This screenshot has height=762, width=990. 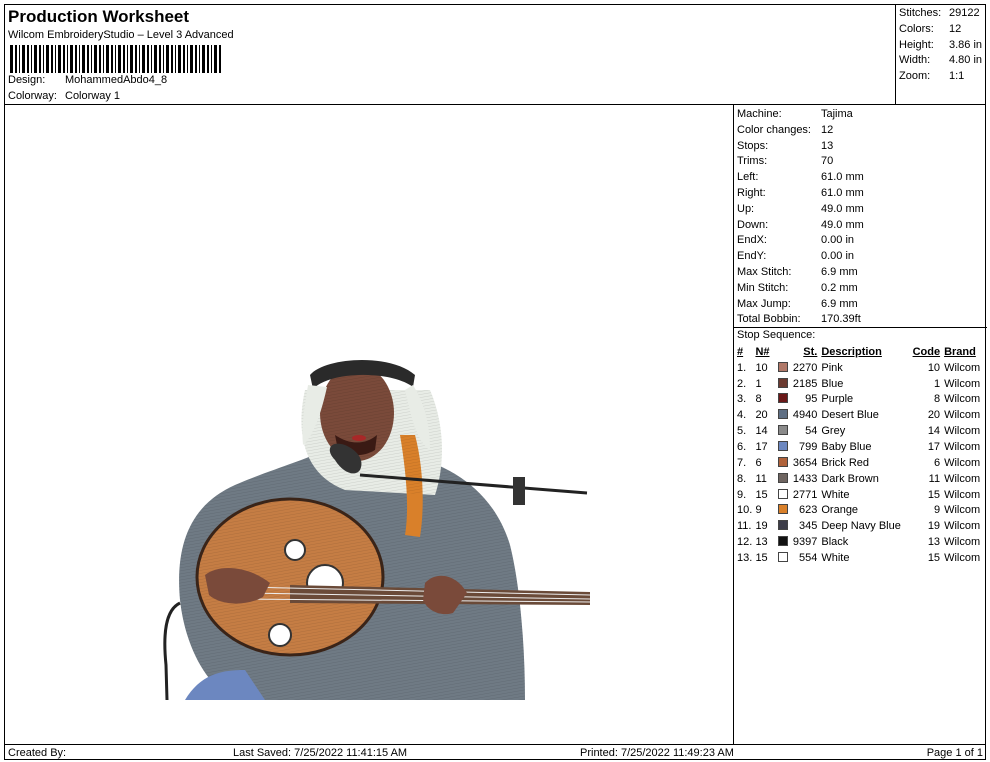 What do you see at coordinates (840, 510) in the screenshot?
I see `color-description: Orange` at bounding box center [840, 510].